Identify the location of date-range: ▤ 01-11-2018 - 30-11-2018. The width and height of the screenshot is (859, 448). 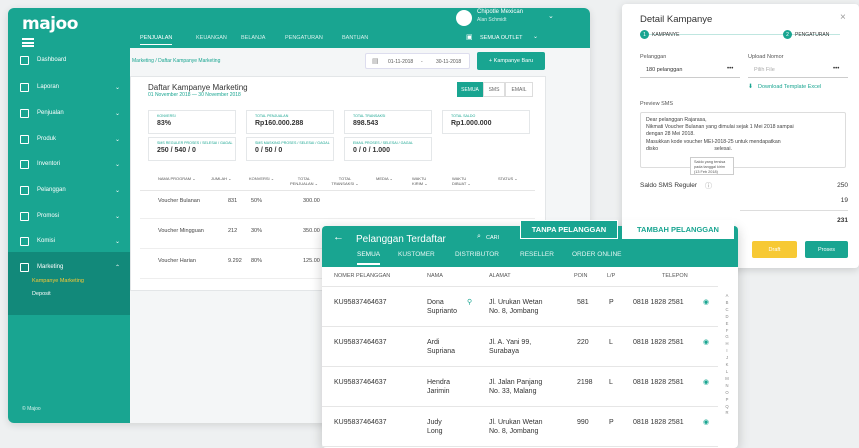
(417, 61).